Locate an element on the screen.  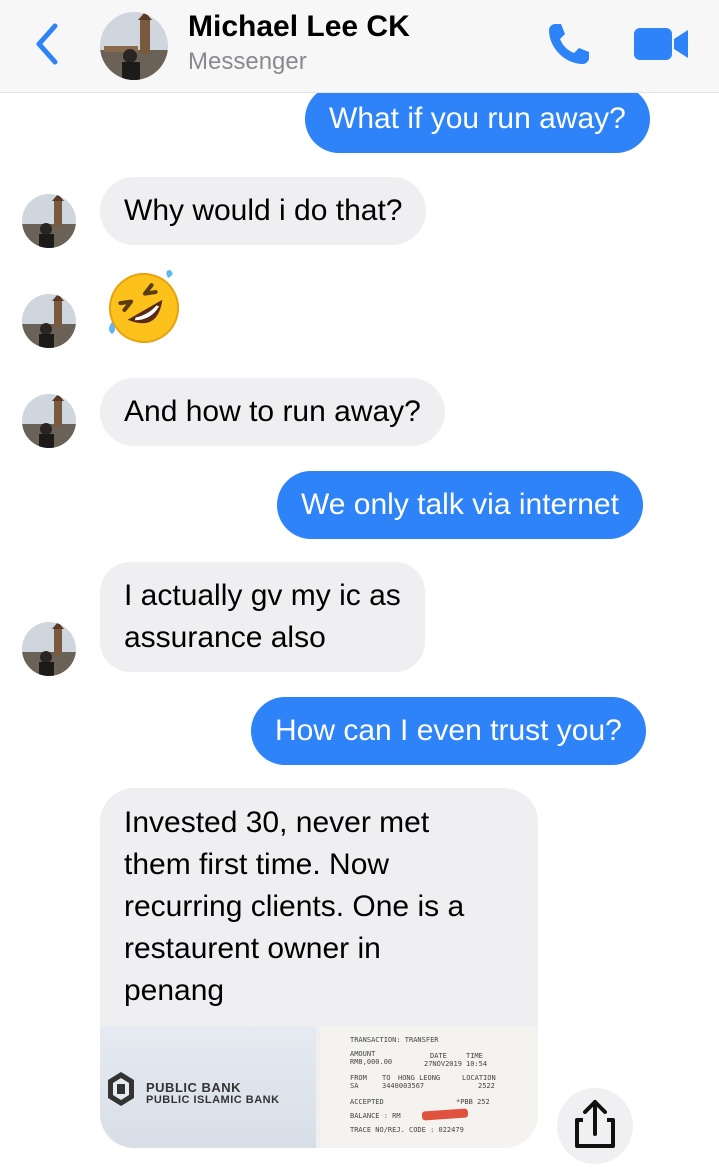
rolling-on-the-floor-laughing-emoji-icon is located at coordinates (144, 306).